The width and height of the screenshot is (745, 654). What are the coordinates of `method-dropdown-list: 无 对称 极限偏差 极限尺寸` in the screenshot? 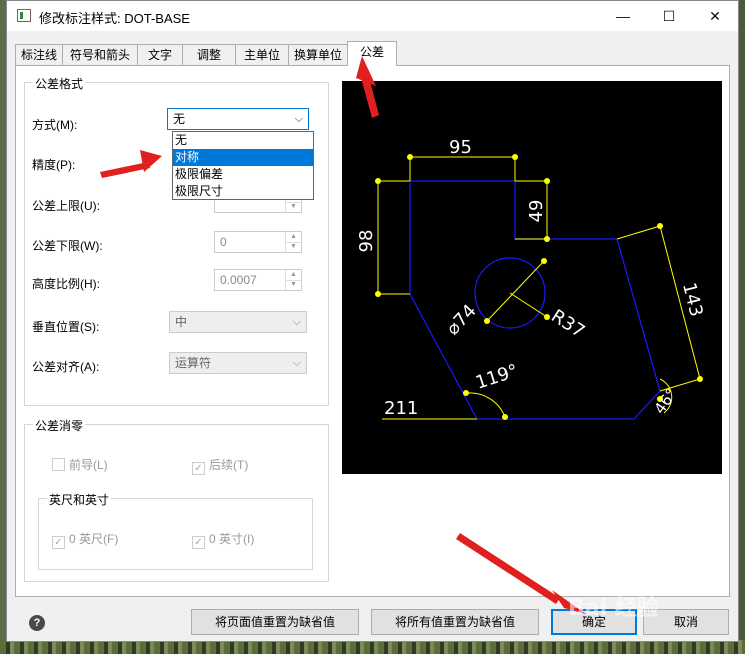 It's located at (243, 165).